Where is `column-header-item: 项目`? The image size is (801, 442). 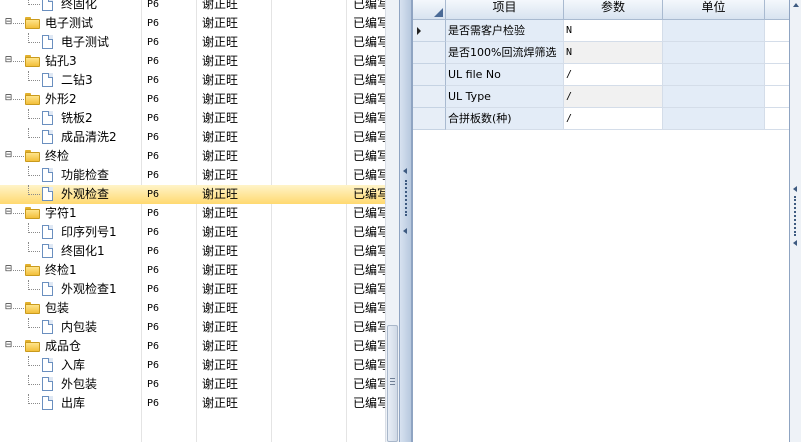 column-header-item: 项目 is located at coordinates (505, 10).